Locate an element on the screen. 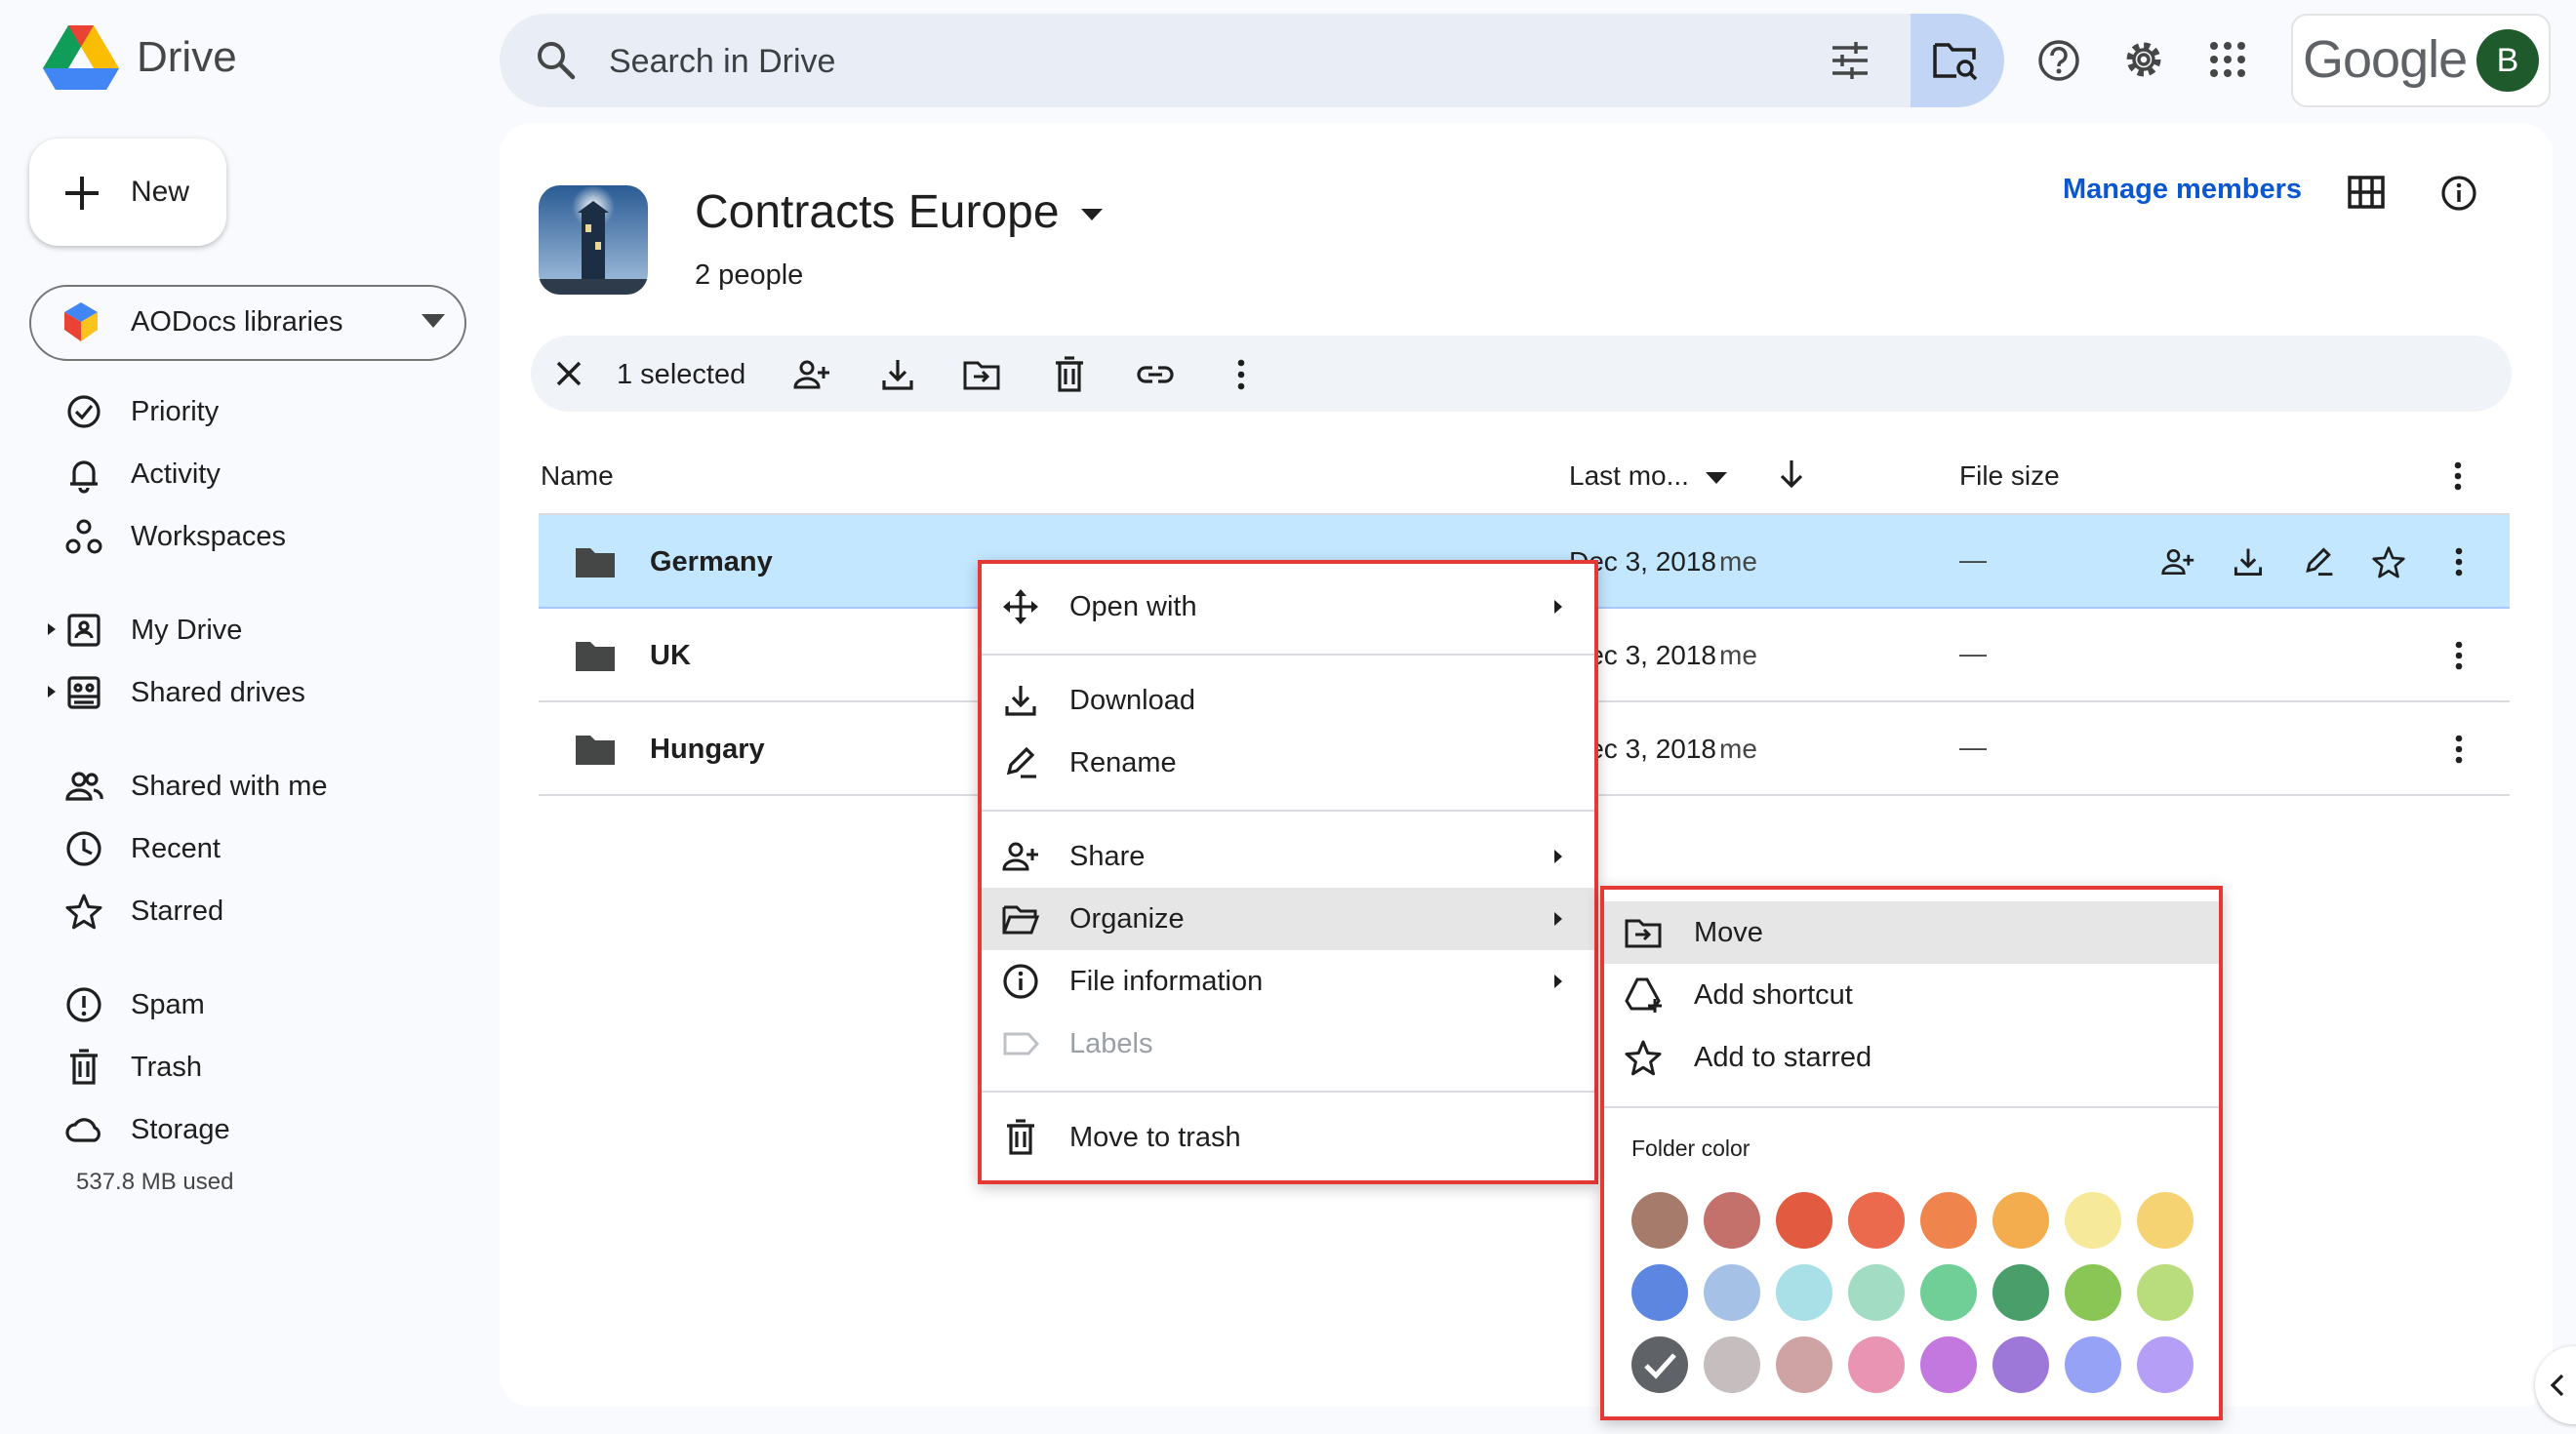  sidebar-item-storage: Storage is located at coordinates (180, 1130).